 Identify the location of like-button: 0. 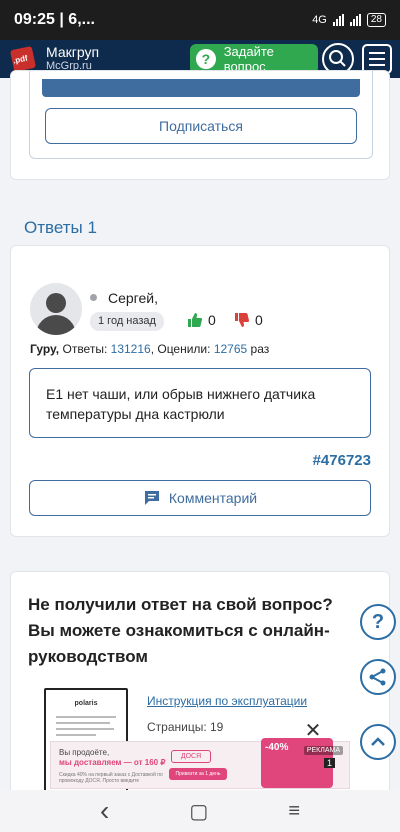
(201, 320).